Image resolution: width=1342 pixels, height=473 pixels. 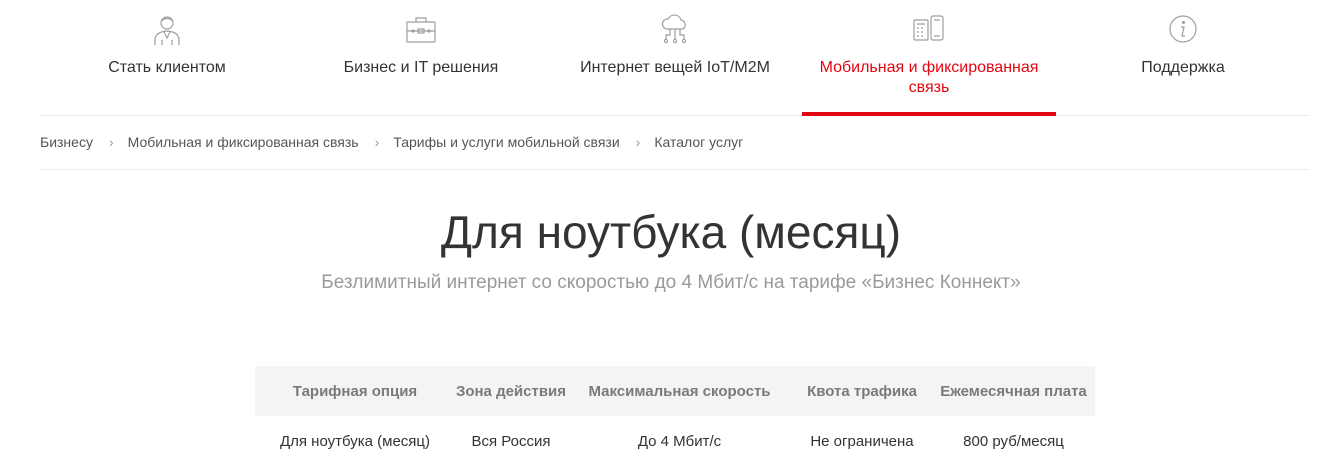 What do you see at coordinates (421, 57) in the screenshot?
I see `nav-item-business-it: Бизнес и IT решения` at bounding box center [421, 57].